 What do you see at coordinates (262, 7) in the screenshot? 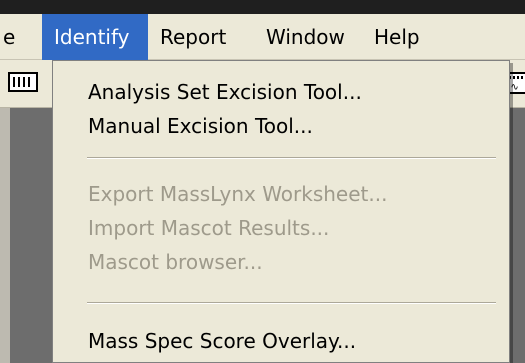
I see `window-top-edge` at bounding box center [262, 7].